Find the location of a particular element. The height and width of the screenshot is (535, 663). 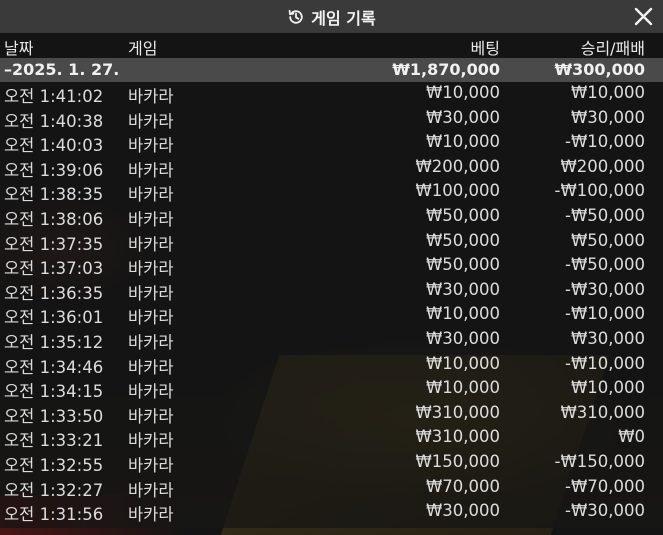

row-time: 오전 1:40:38 is located at coordinates (54, 121).